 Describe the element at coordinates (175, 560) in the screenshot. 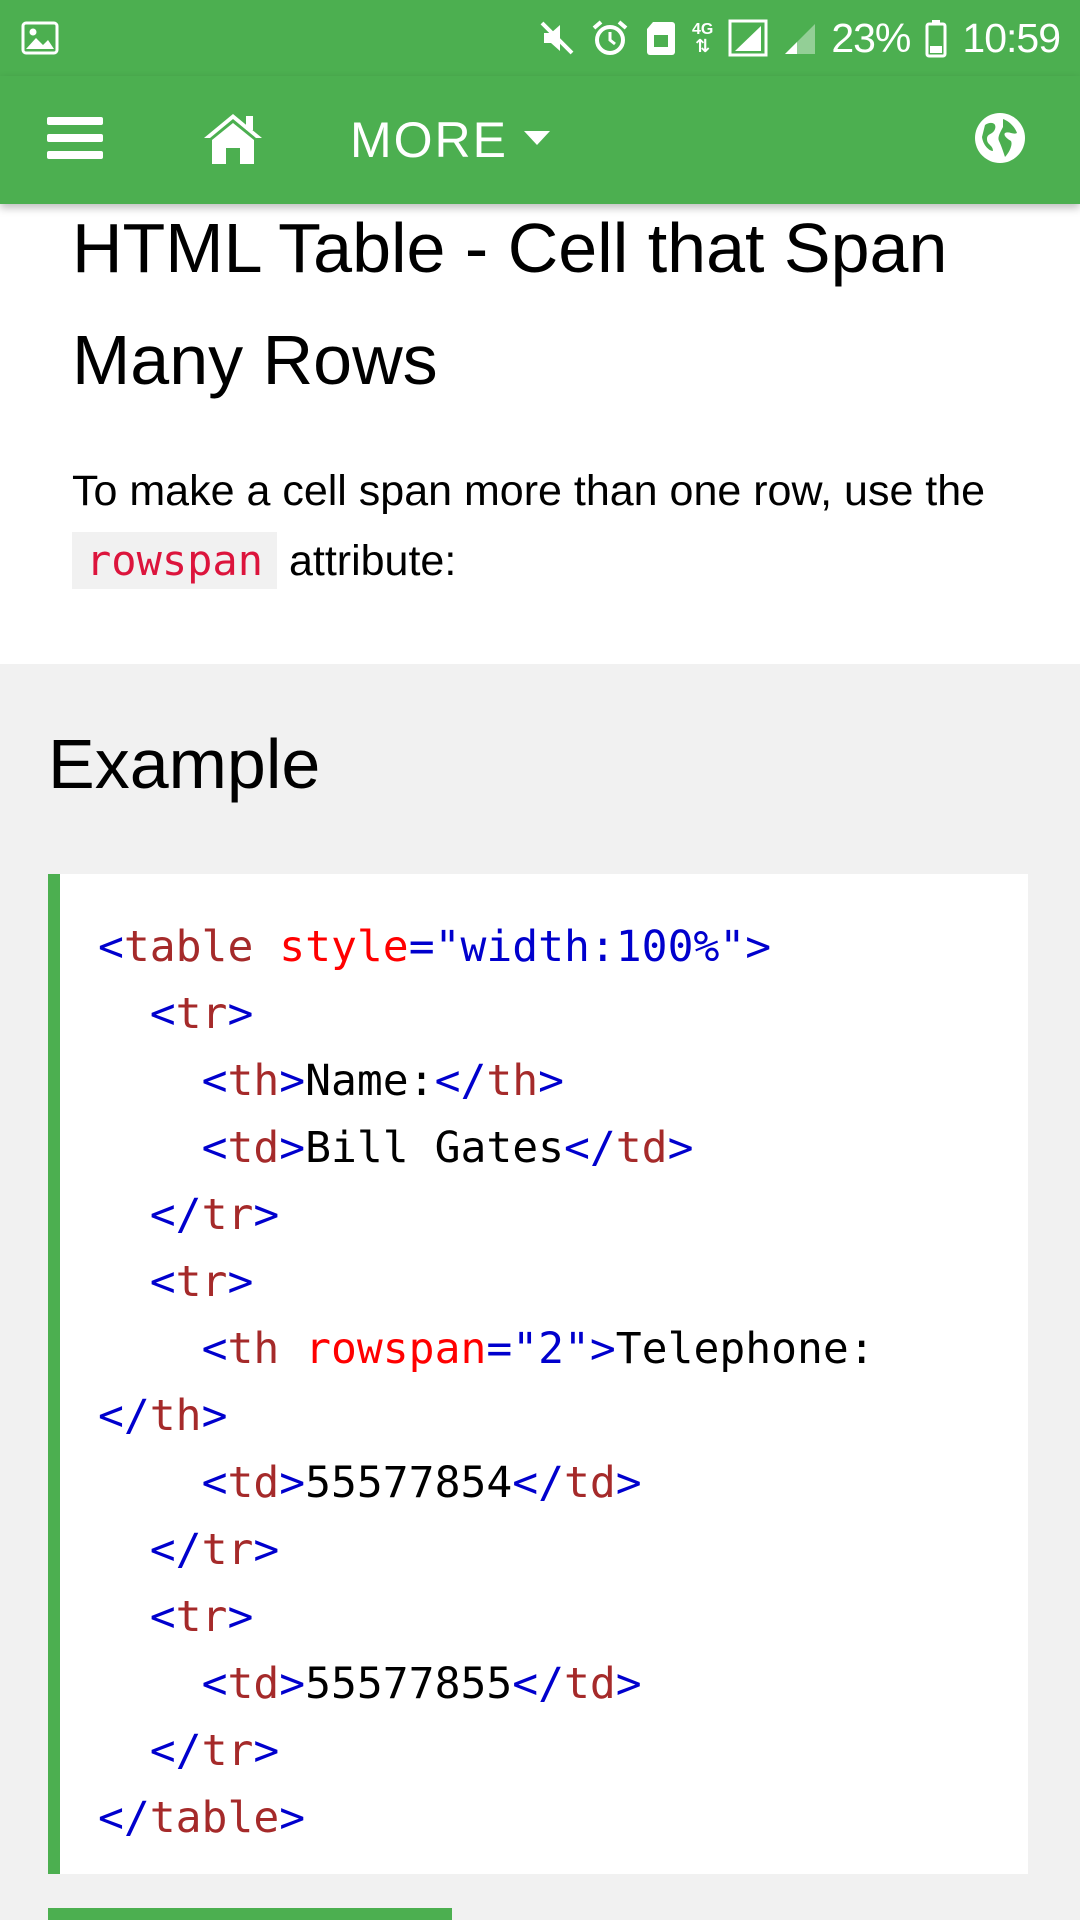

I see `inline-code-rowspan: rowspan` at that location.